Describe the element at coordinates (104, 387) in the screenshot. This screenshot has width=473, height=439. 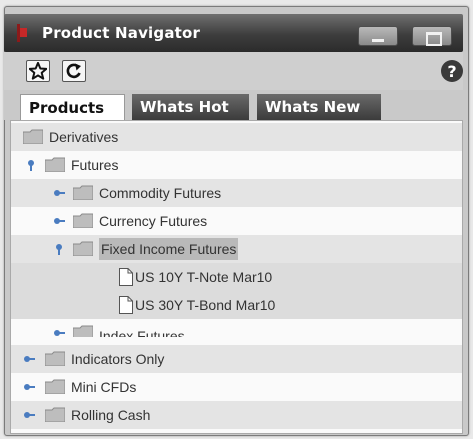
I see `tree-item-label: Mini CFDs` at that location.